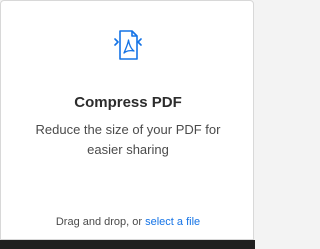 Image resolution: width=320 pixels, height=249 pixels. Describe the element at coordinates (128, 102) in the screenshot. I see `card-title: Compress PDF` at that location.